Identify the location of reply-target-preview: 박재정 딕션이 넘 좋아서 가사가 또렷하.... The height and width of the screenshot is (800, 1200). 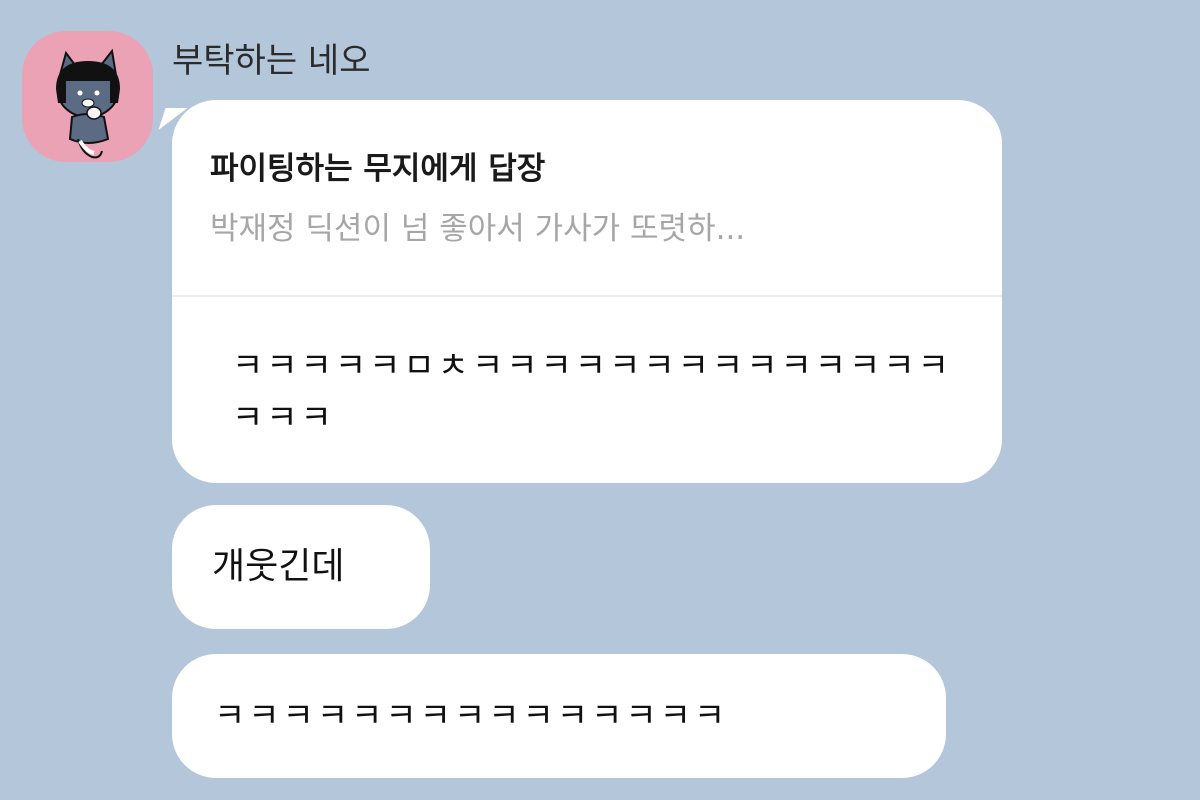
(477, 229).